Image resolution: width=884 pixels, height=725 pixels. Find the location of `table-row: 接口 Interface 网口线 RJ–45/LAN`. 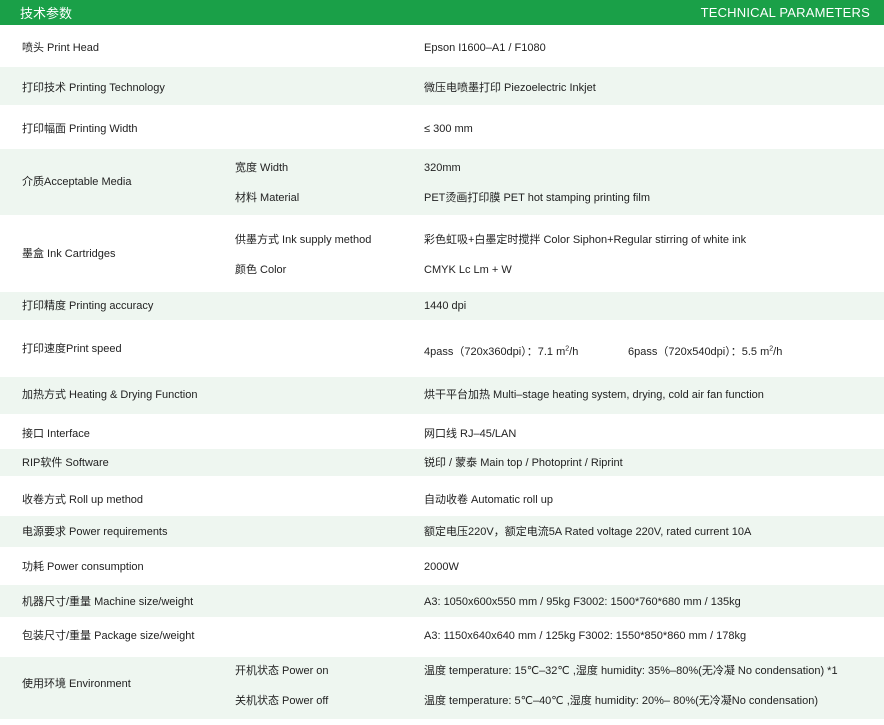

table-row: 接口 Interface 网口线 RJ–45/LAN is located at coordinates (442, 431).